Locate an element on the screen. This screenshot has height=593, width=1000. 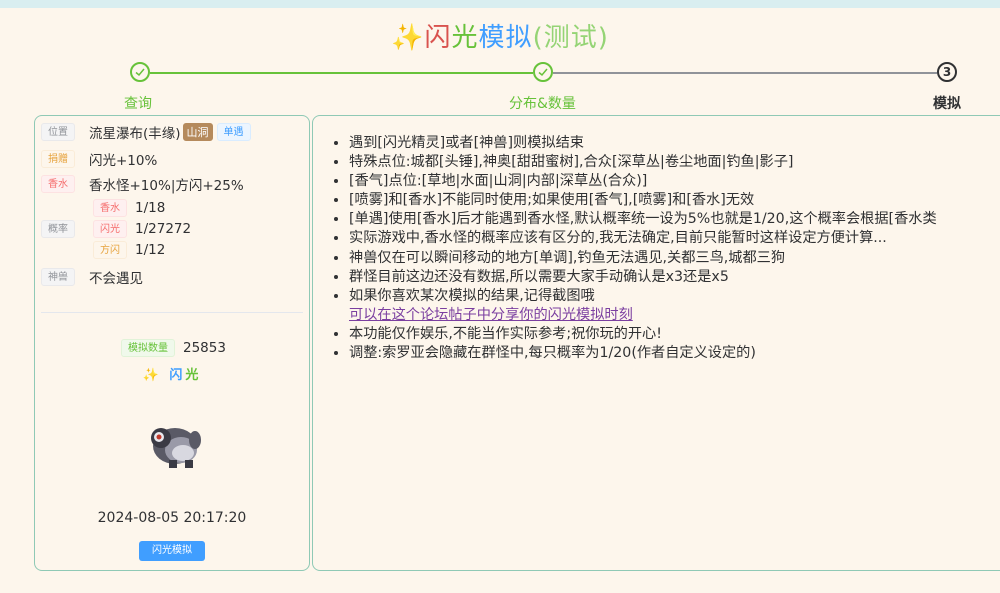
cave-tag: 山洞 is located at coordinates (197, 132).